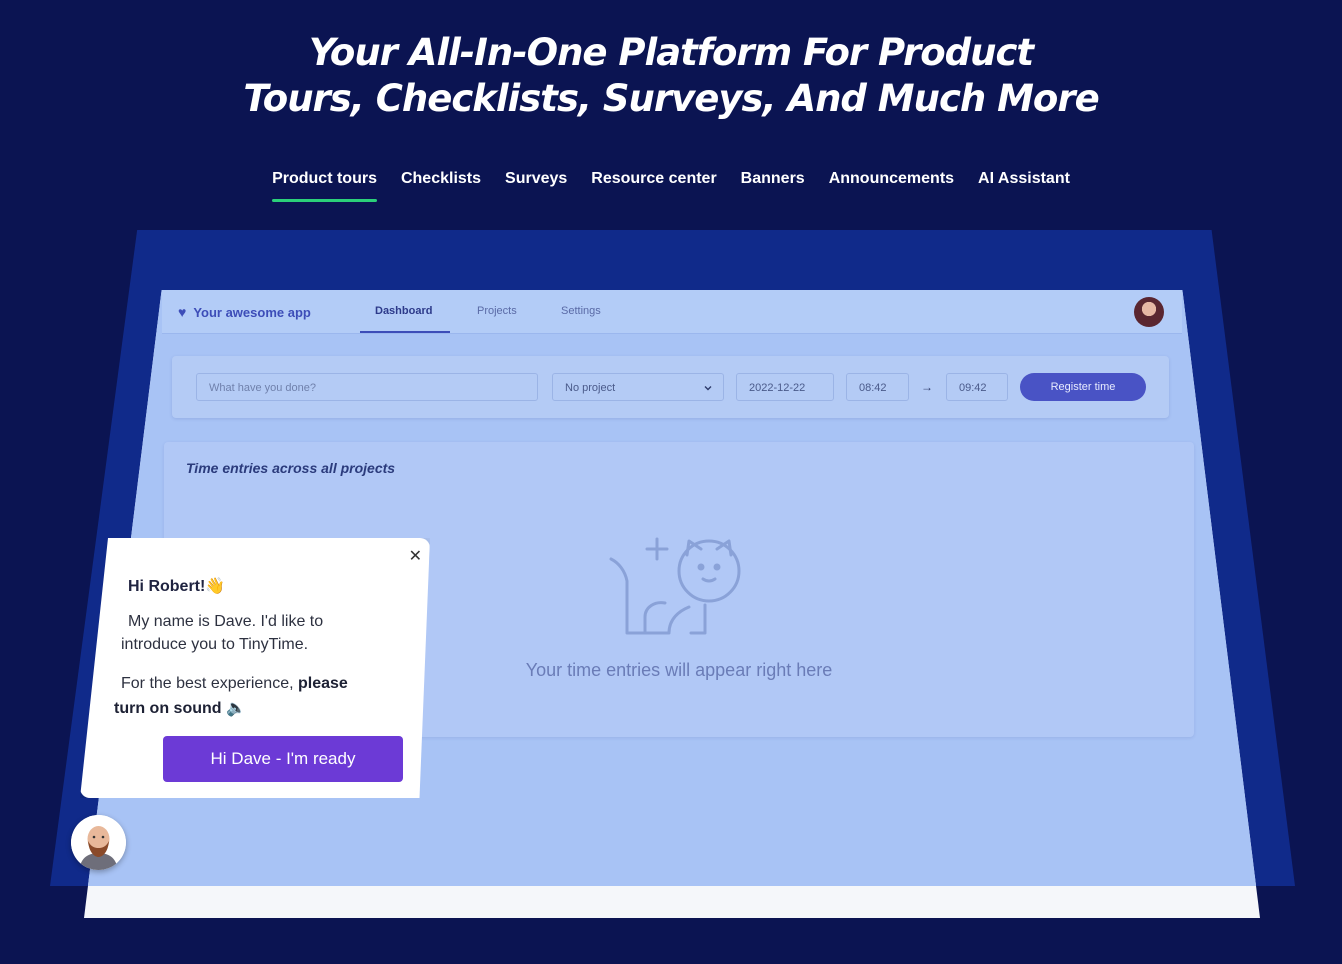  Describe the element at coordinates (773, 186) in the screenshot. I see `tab-banners: Banners` at that location.